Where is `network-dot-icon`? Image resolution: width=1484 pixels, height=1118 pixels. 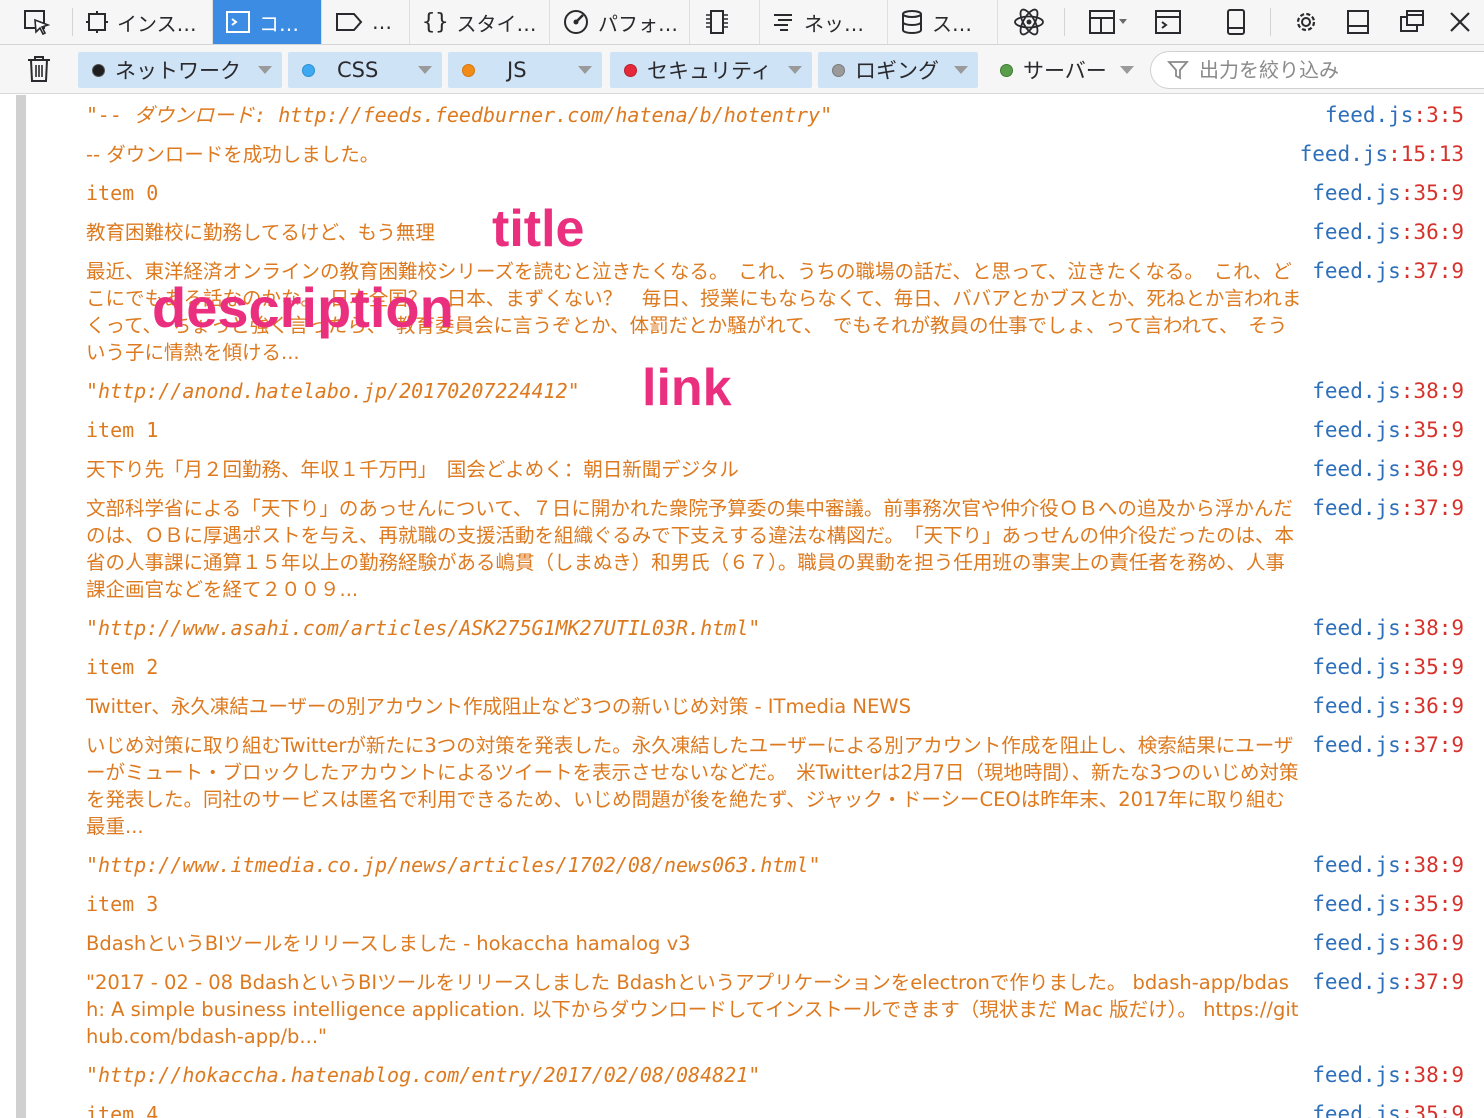
network-dot-icon is located at coordinates (98, 70).